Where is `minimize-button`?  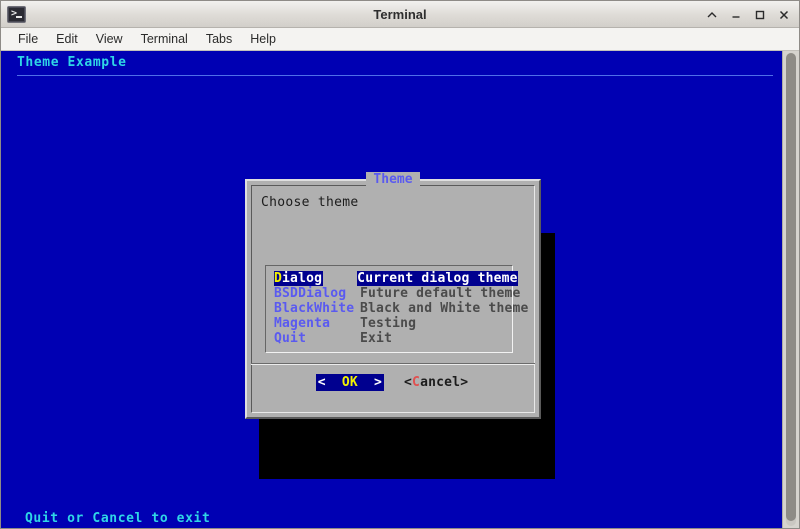 minimize-button is located at coordinates (736, 15).